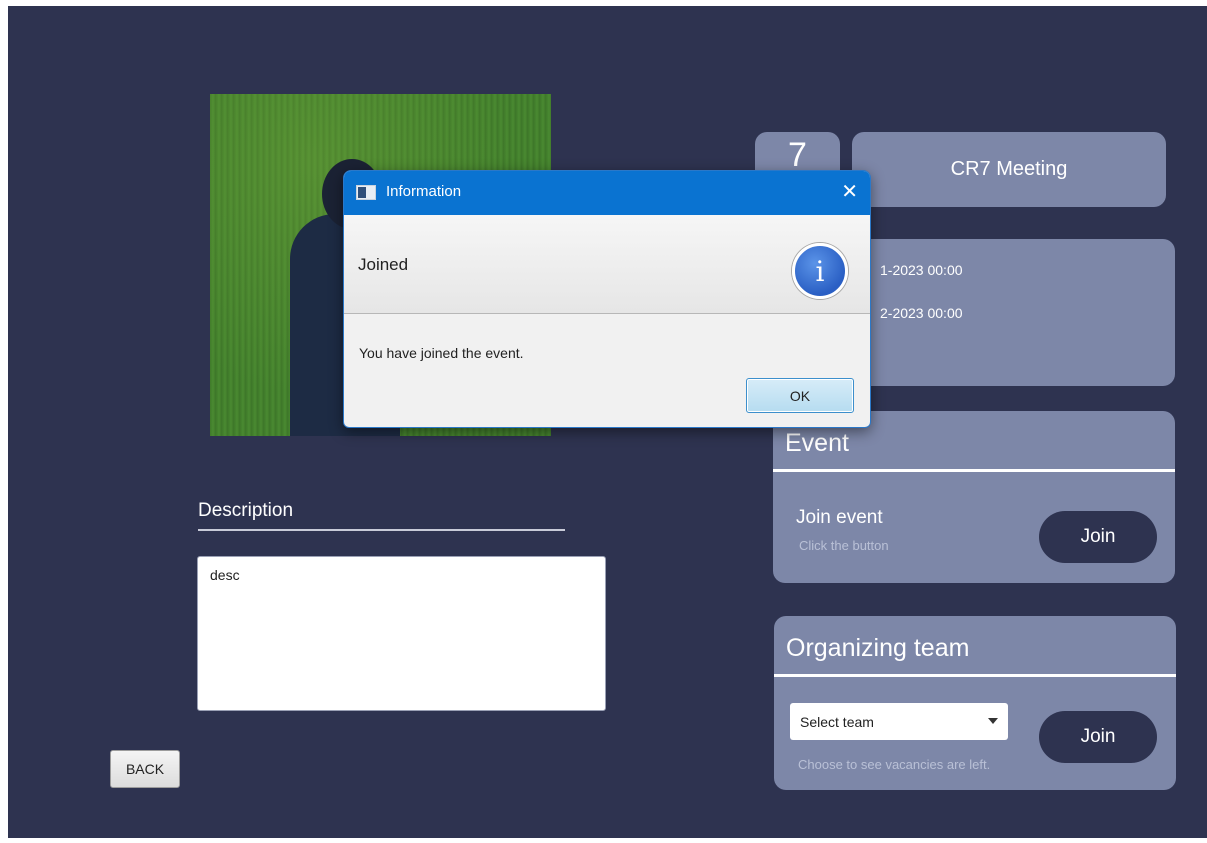  I want to click on event-start-date: 1-2023 00:00, so click(921, 270).